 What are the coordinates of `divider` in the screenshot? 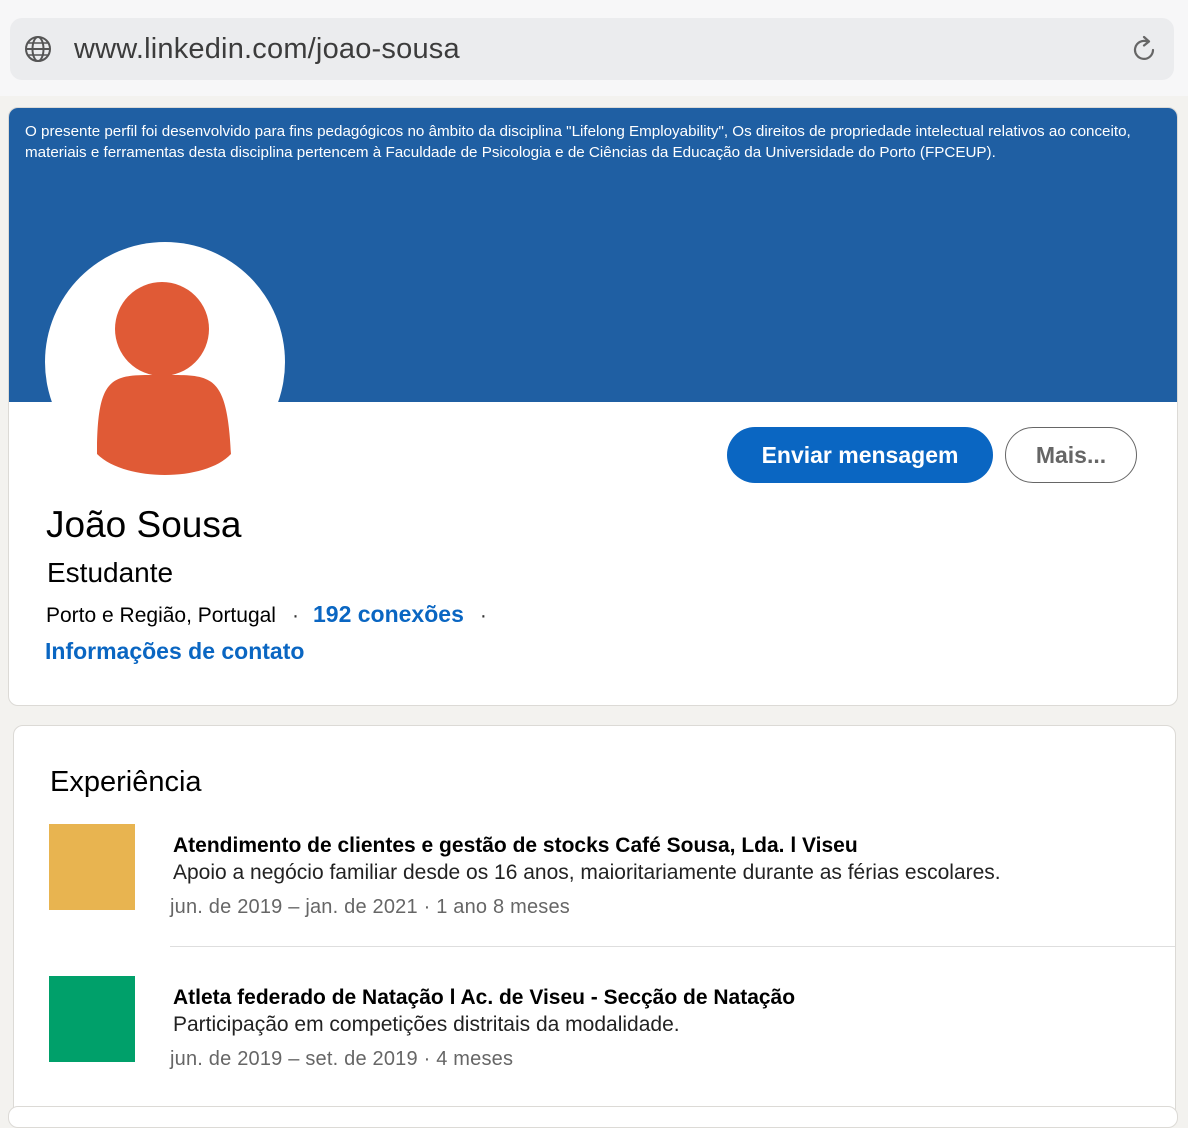 It's located at (672, 946).